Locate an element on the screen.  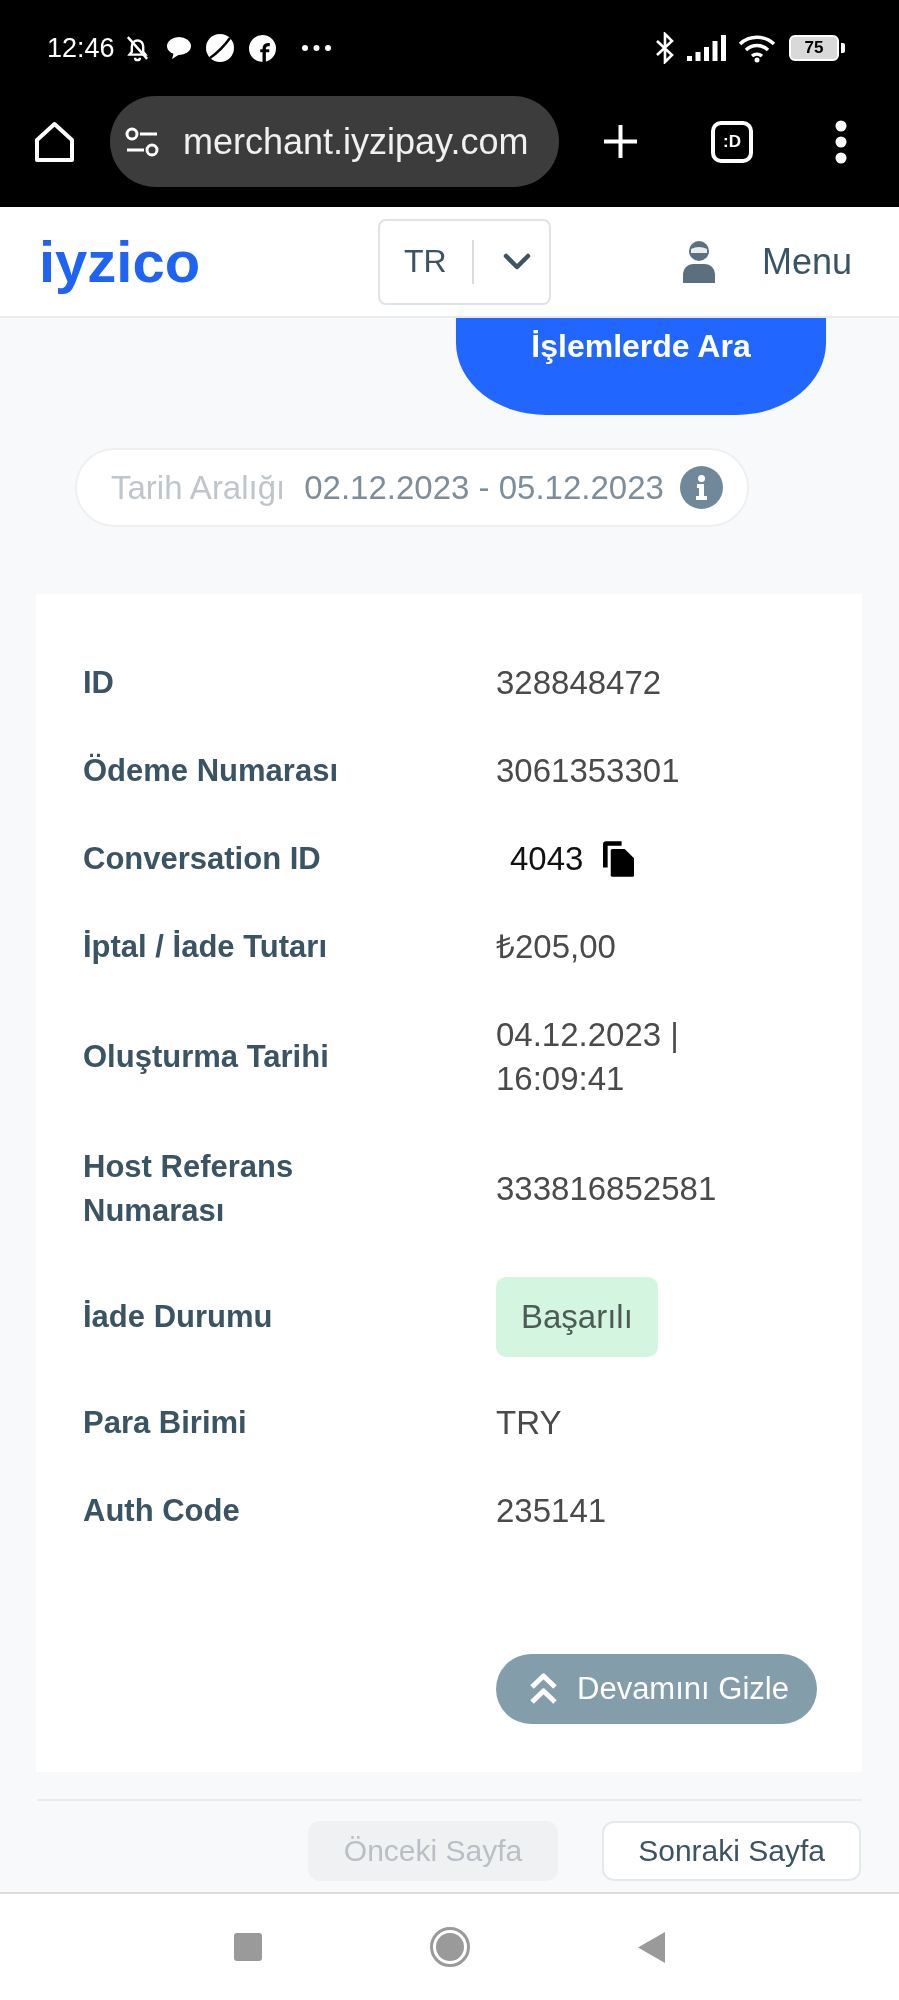
field-value: ₺205,00 is located at coordinates (556, 947).